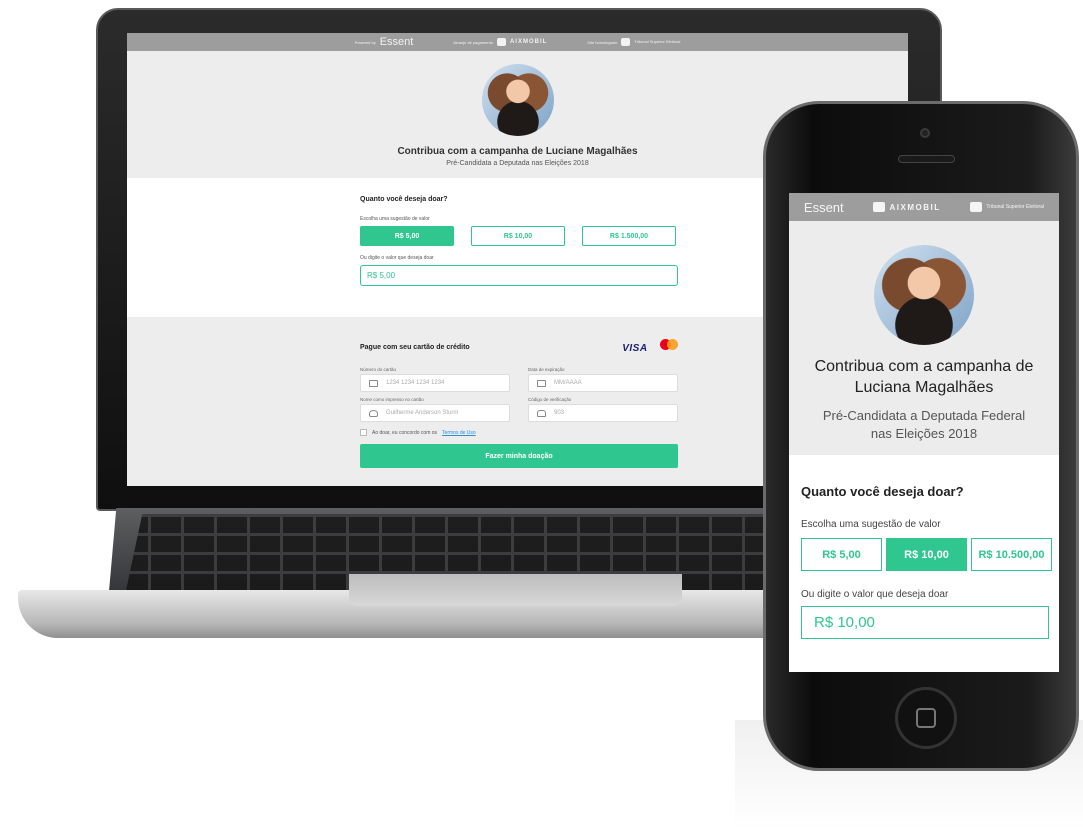 The height and width of the screenshot is (830, 1083). Describe the element at coordinates (519, 275) in the screenshot. I see `custom-amount-input: R$ 5,00` at that location.